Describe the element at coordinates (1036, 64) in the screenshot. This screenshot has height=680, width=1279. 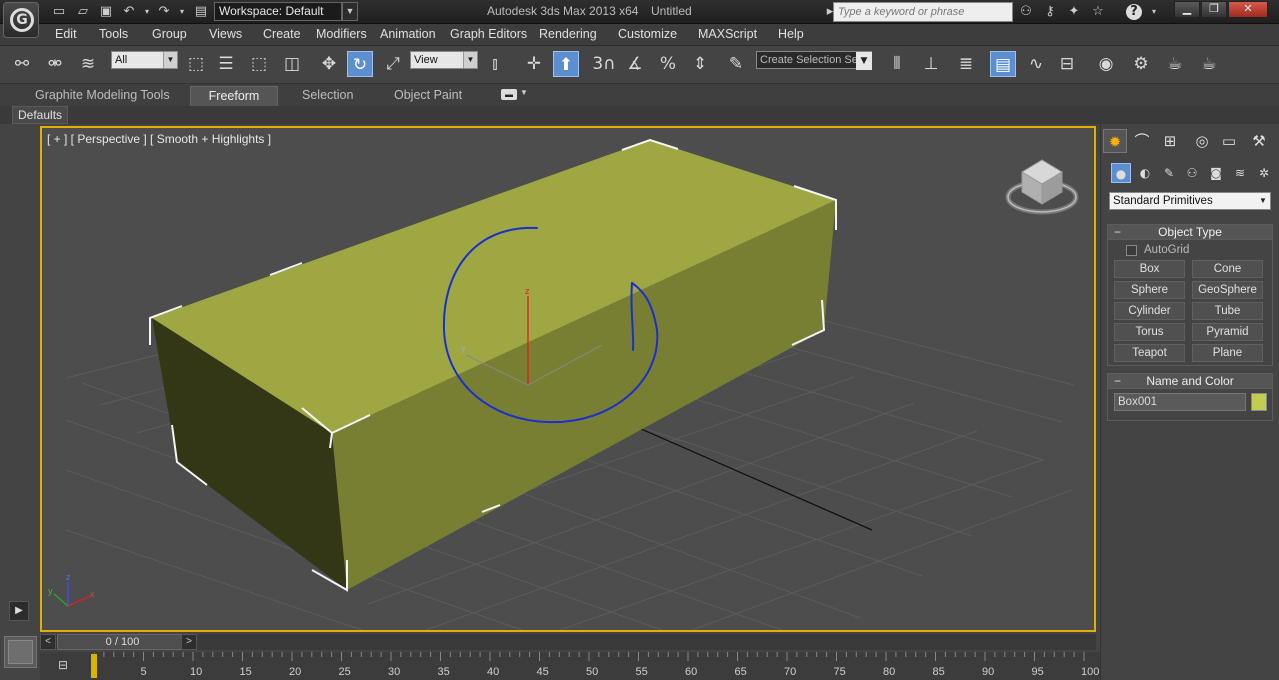
I see `curve-editor-icon: ∿` at that location.